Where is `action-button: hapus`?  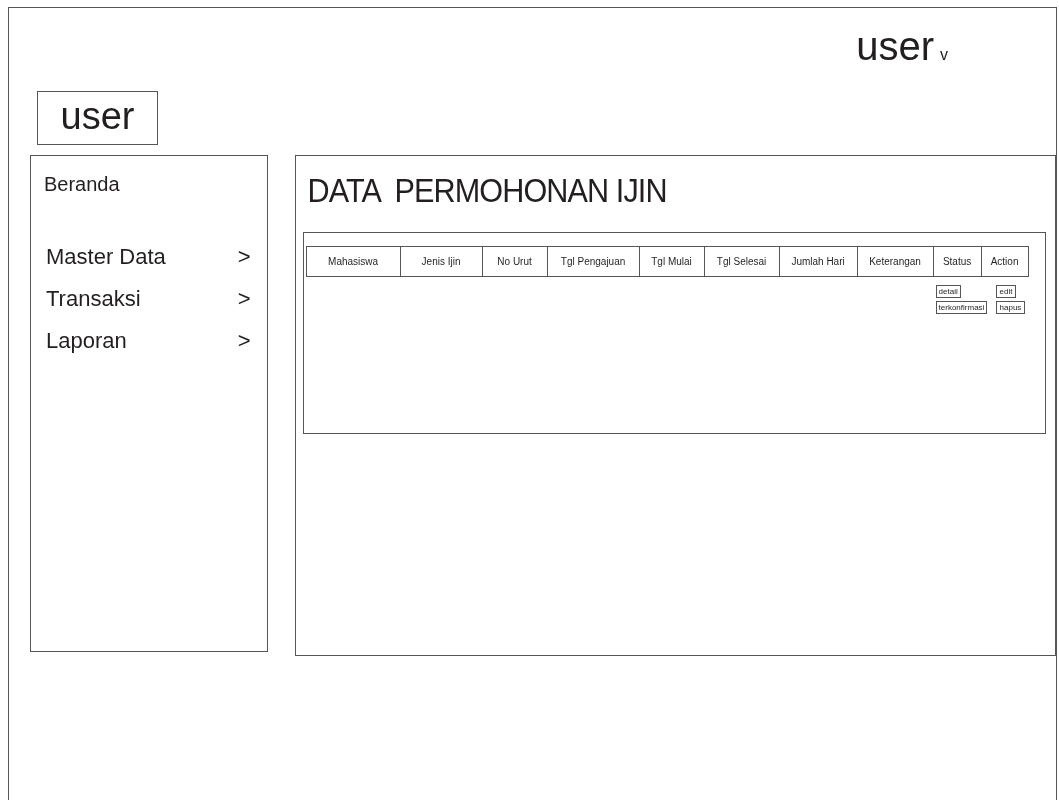 action-button: hapus is located at coordinates (1010, 307).